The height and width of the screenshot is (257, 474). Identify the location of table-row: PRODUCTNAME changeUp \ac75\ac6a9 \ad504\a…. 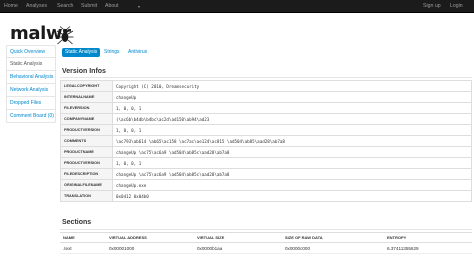
(266, 152).